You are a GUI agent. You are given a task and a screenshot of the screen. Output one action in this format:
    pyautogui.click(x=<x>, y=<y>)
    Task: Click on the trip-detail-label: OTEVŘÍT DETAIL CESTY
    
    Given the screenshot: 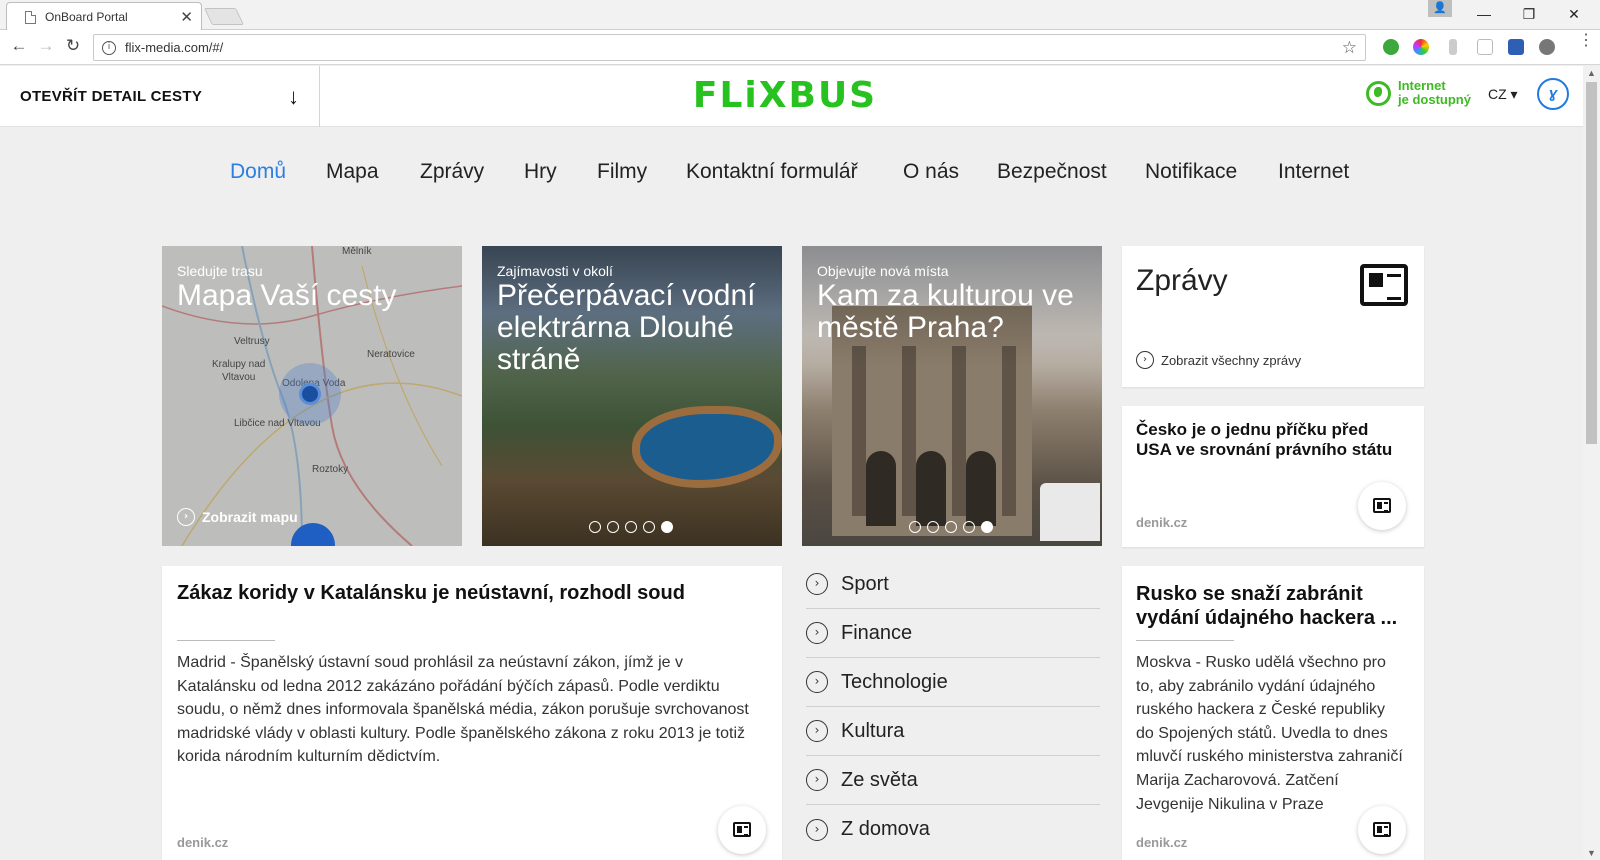 What is the action you would take?
    pyautogui.click(x=111, y=96)
    